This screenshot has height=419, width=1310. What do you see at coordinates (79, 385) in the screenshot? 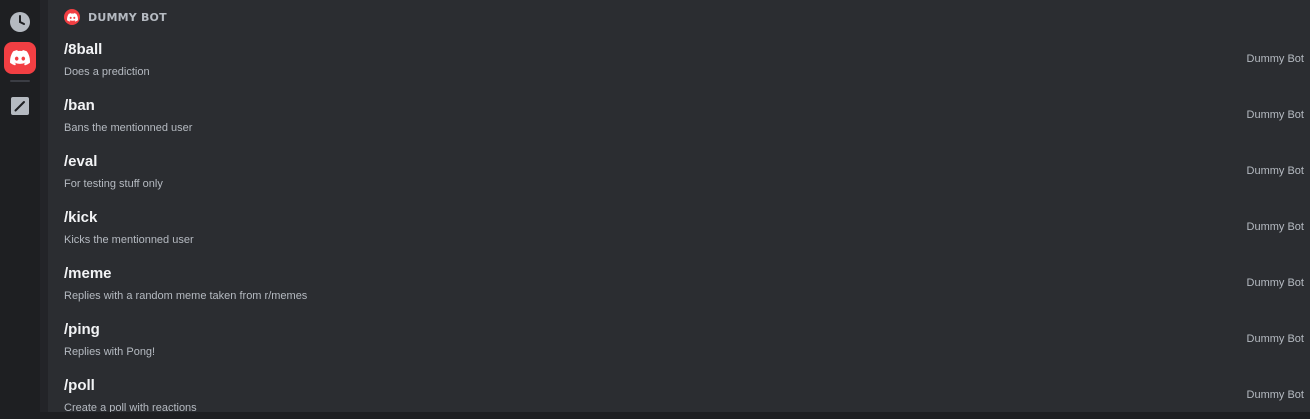
I see `command-name: /poll` at bounding box center [79, 385].